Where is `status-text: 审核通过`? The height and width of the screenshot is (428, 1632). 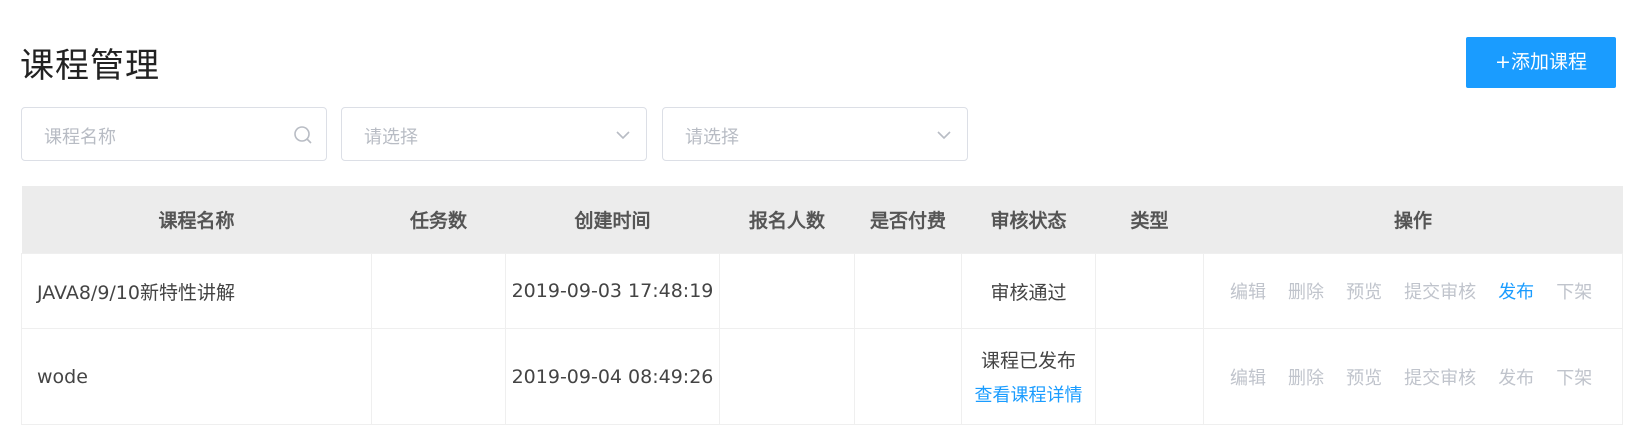 status-text: 审核通过 is located at coordinates (1028, 292).